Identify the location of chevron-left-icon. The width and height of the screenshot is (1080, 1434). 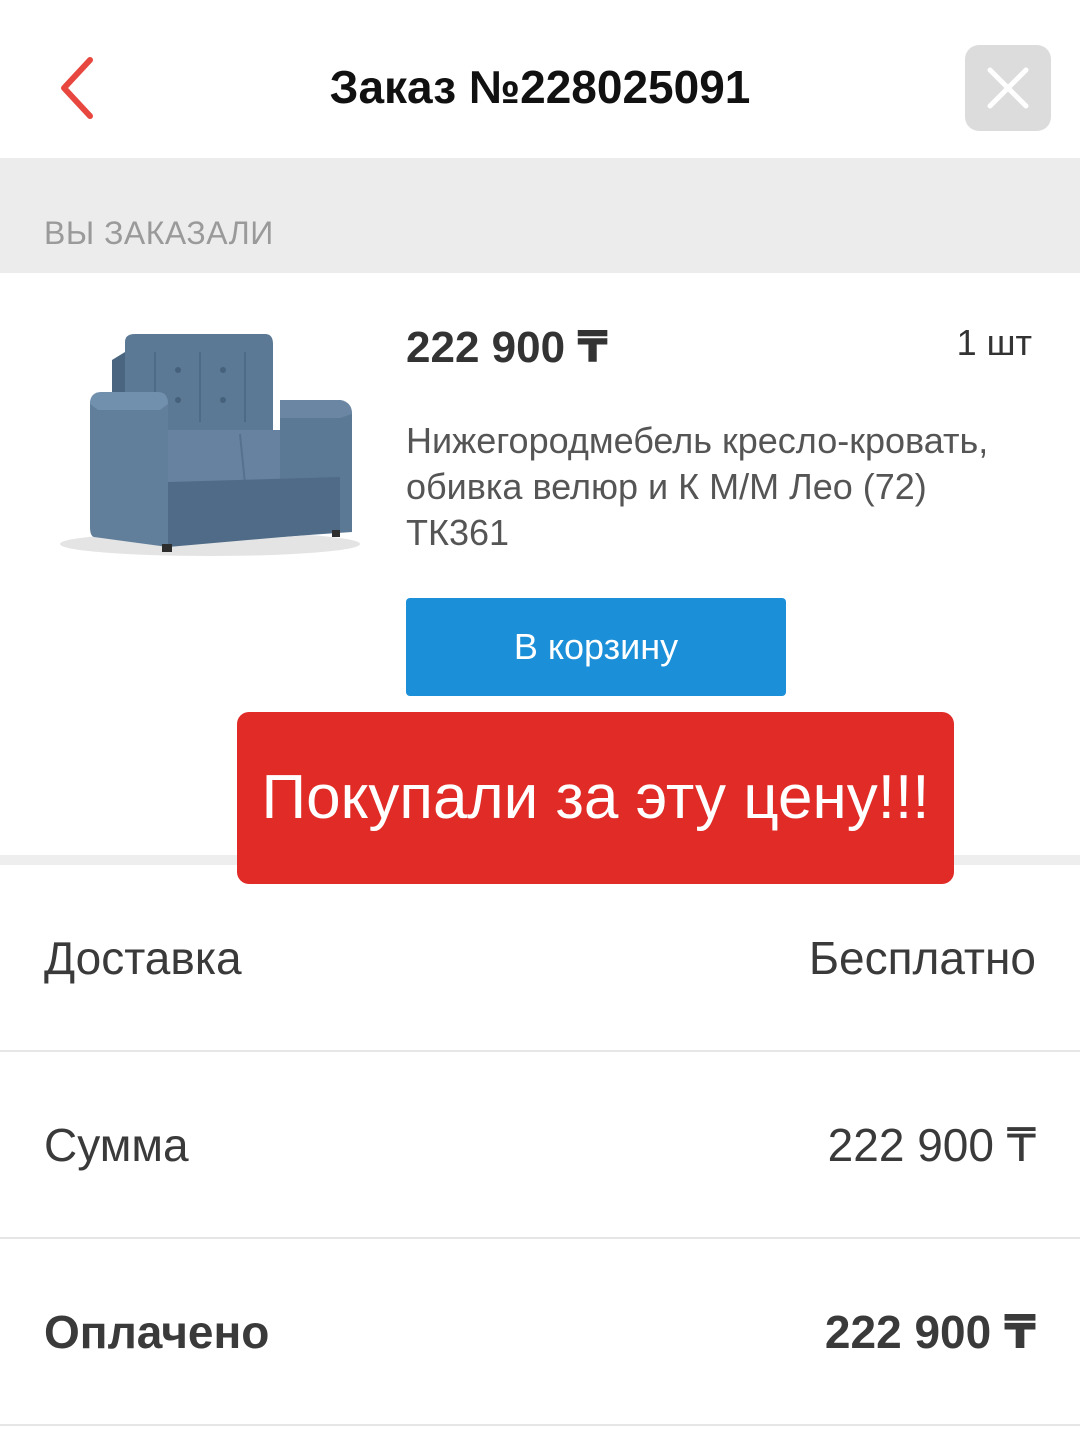
(77, 88).